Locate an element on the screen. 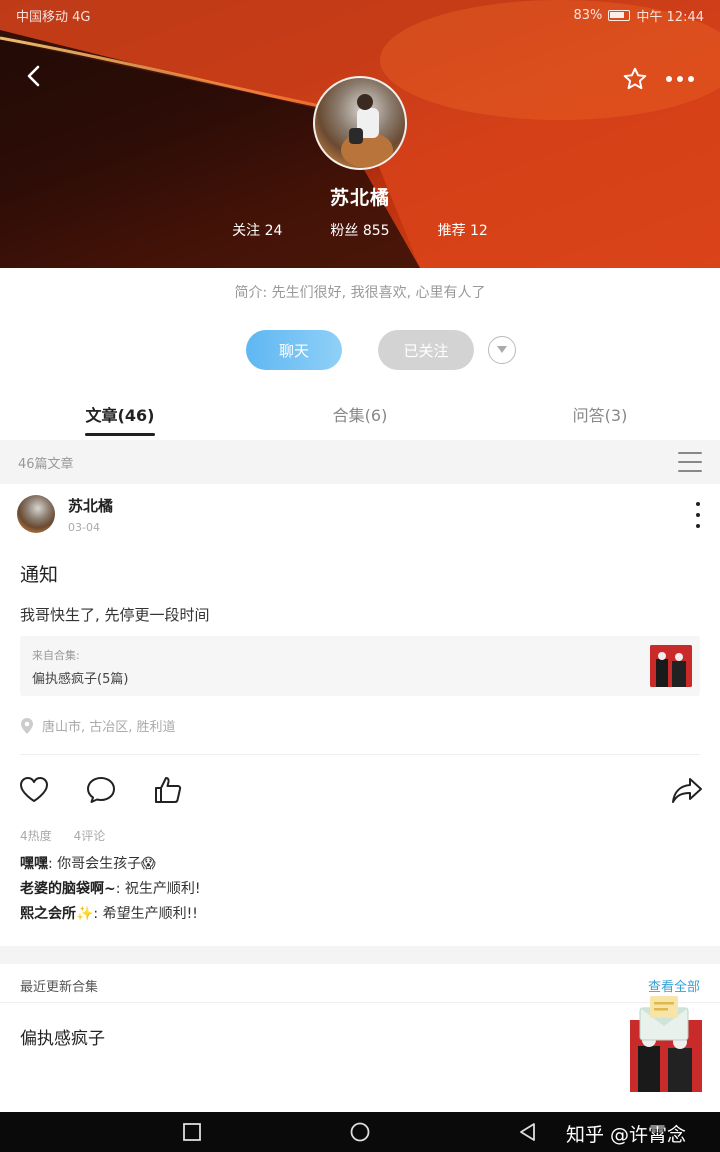 Image resolution: width=720 pixels, height=1152 pixels. profile-bio: 简介: 先生们很好, 我很喜欢, 心里有人了 is located at coordinates (360, 293).